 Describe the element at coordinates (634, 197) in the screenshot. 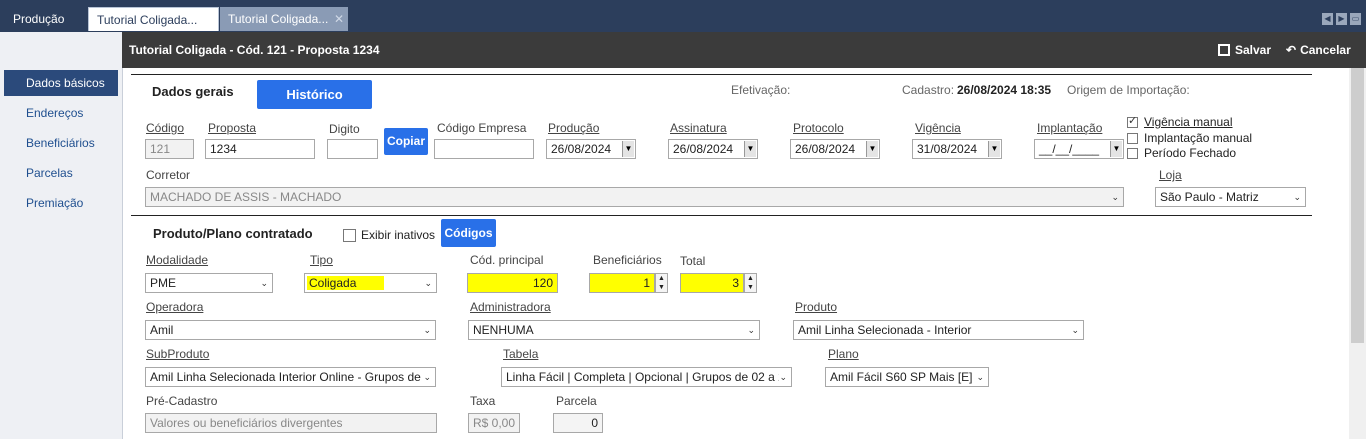

I see `corretor-select: MACHADO DE ASSIS - MACHADO ⌄` at that location.